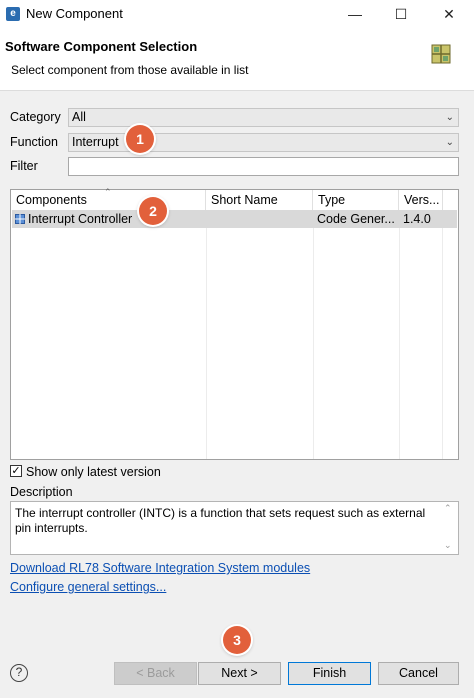  Describe the element at coordinates (16, 471) in the screenshot. I see `show-latest-checkbox: ✓` at that location.